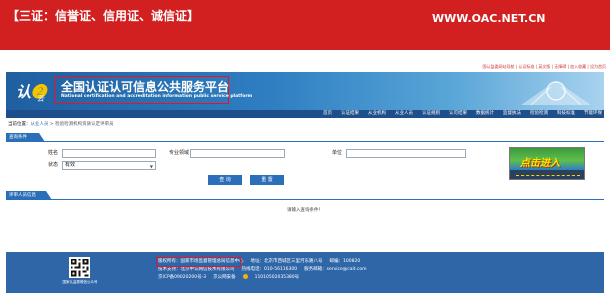 The width and height of the screenshot is (610, 306). I want to click on empty-results-message: 请输入查询条件！, so click(305, 210).